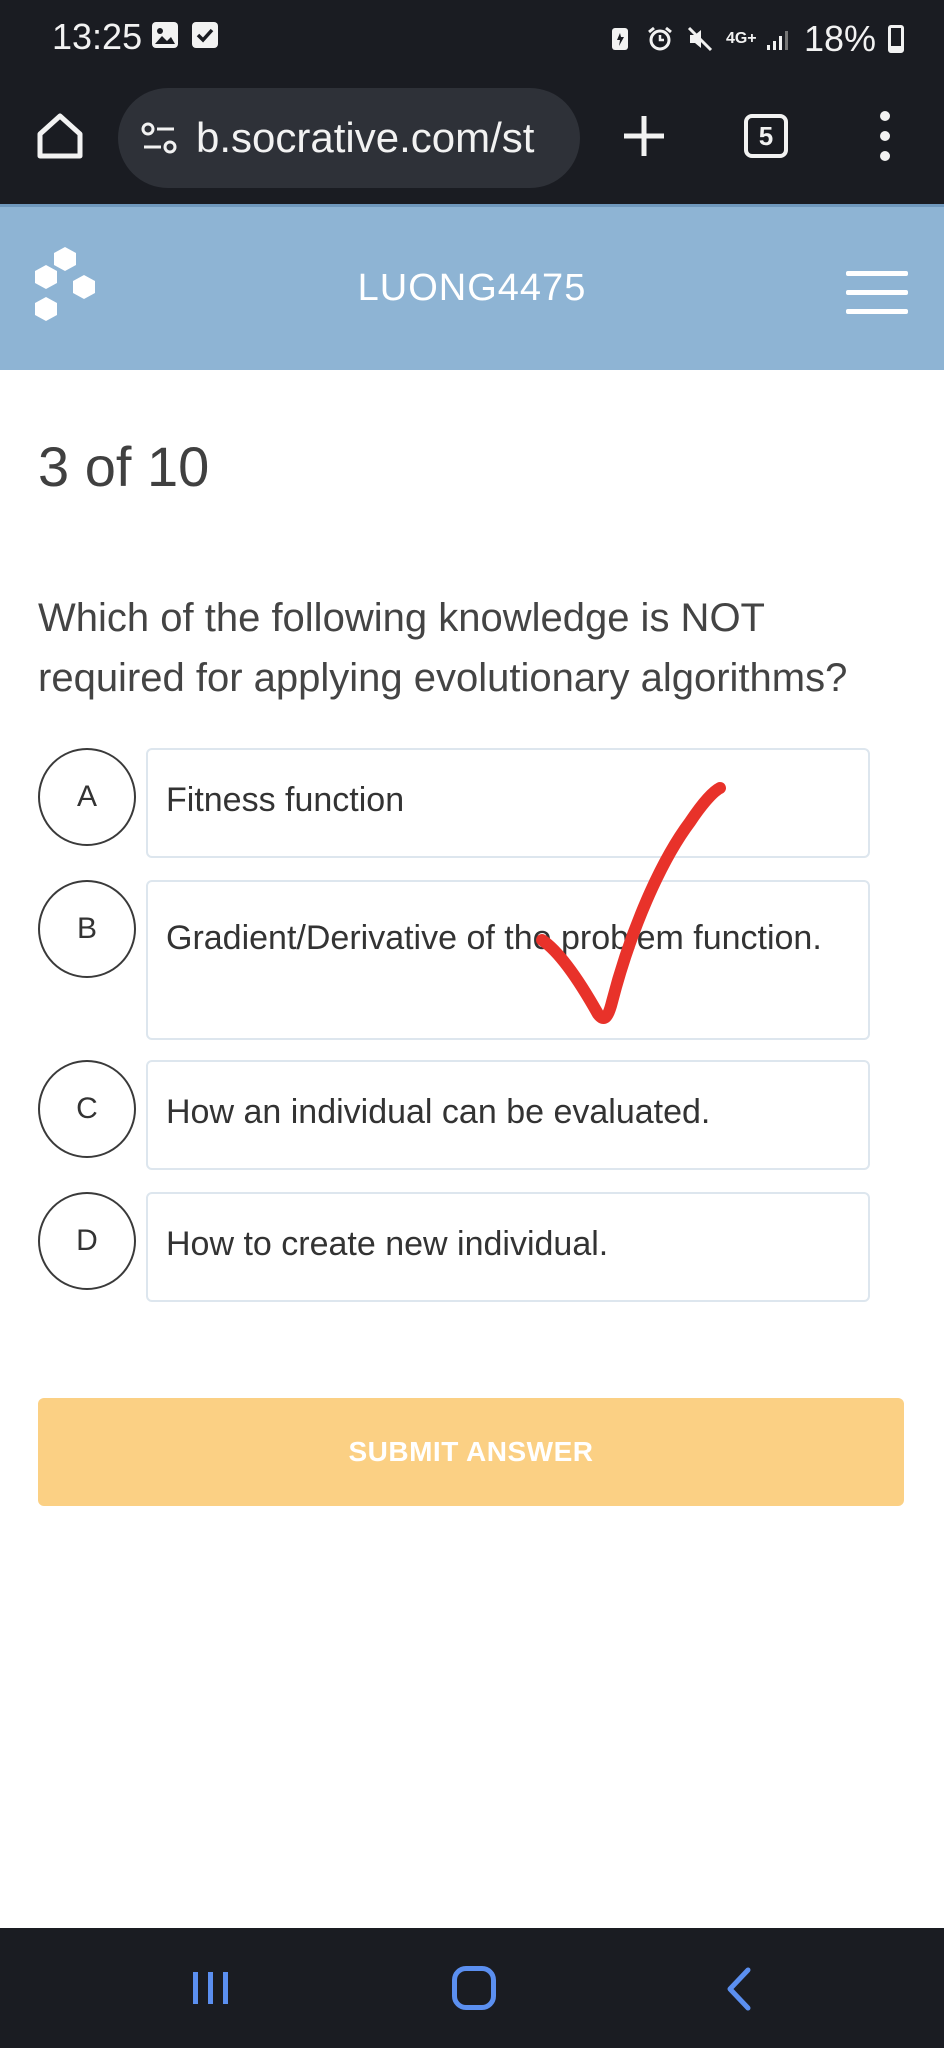  I want to click on data-saver-icon, so click(619, 39).